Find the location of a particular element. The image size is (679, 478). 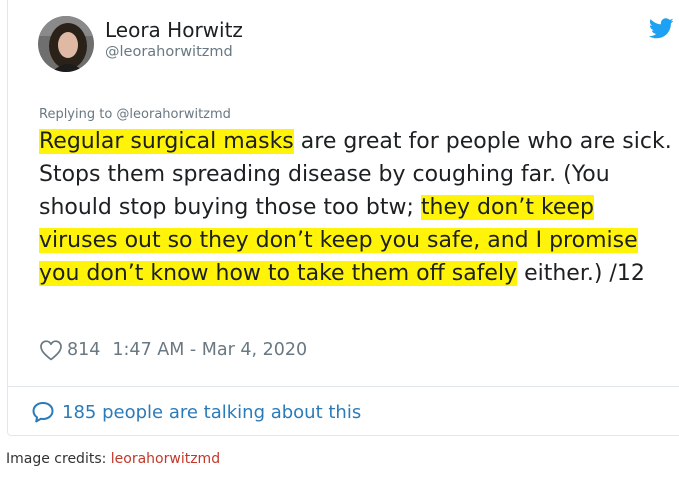

avatar-photo is located at coordinates (66, 44).